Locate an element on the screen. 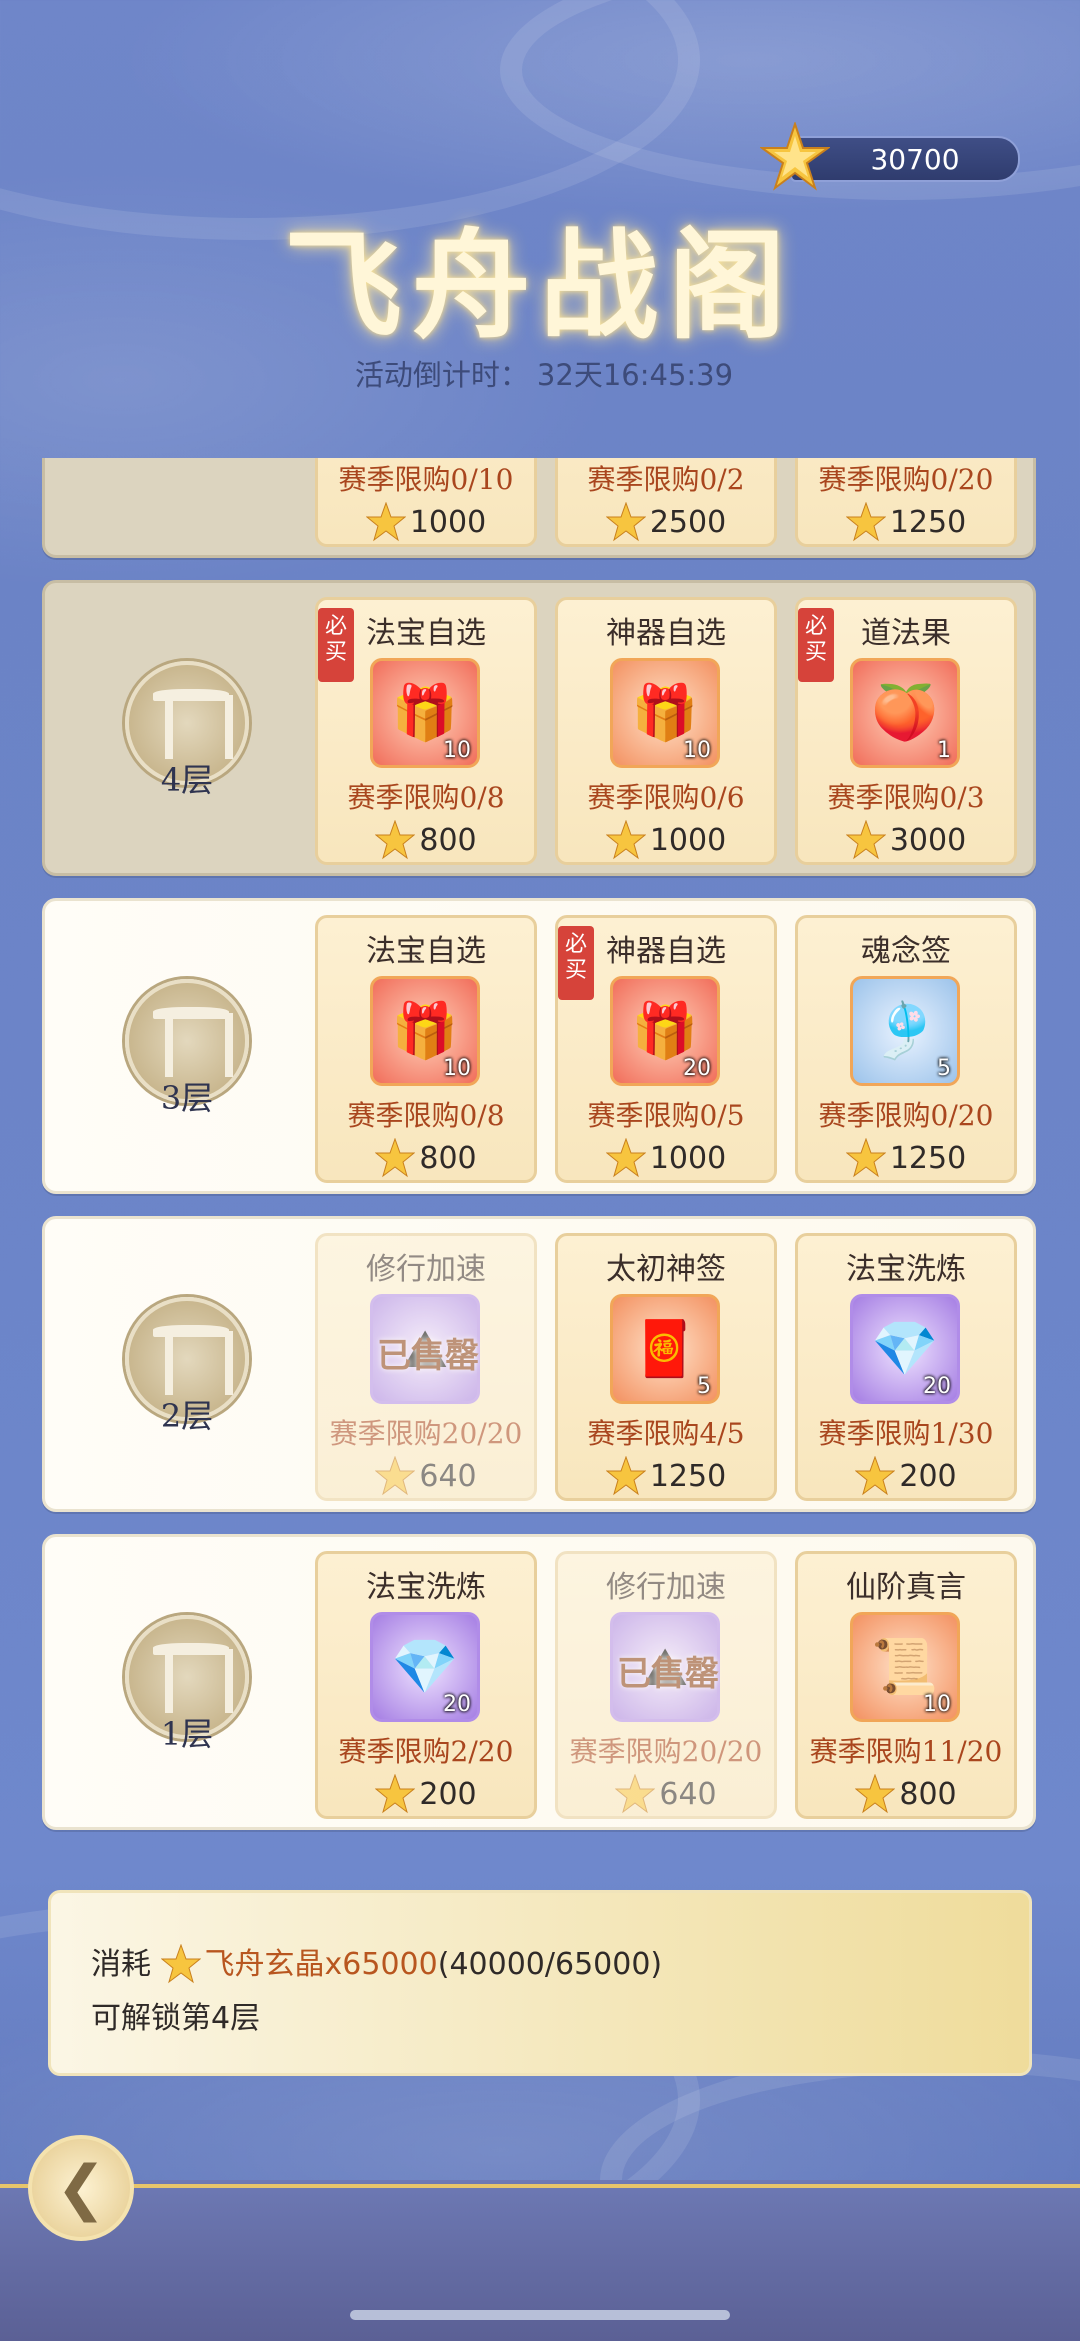 The image size is (1080, 2341). back-arrow-icon: ❮ is located at coordinates (81, 2188).